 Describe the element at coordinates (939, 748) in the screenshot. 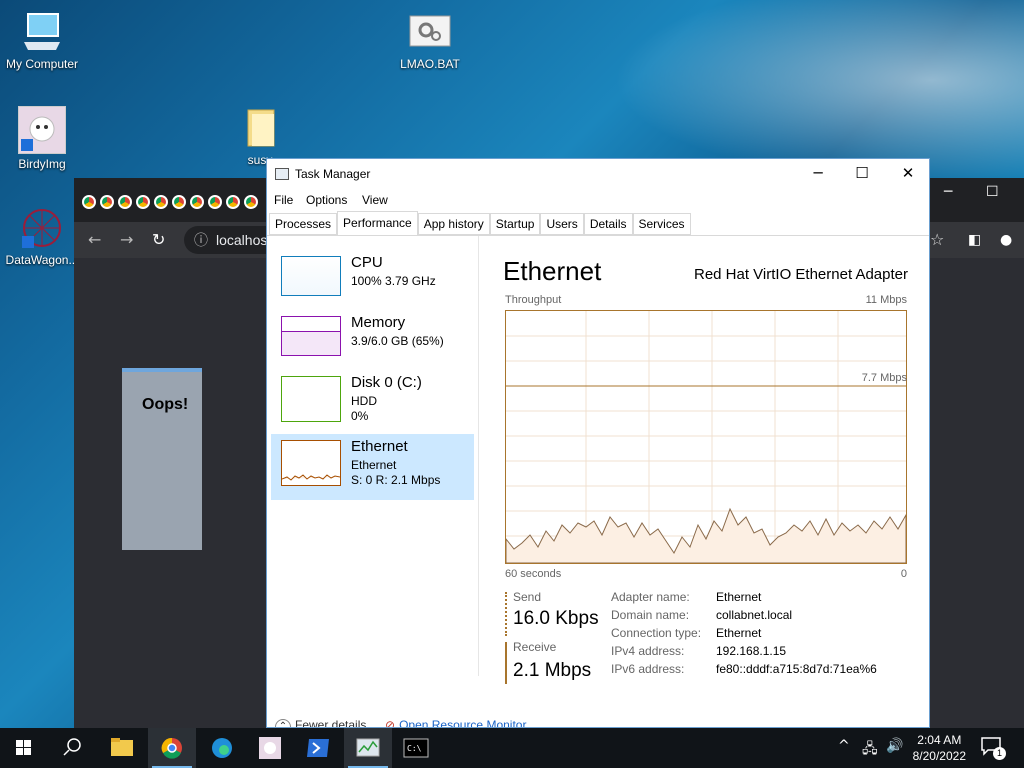

I see `system-clock: 2:04 AM 8/20/2022` at that location.